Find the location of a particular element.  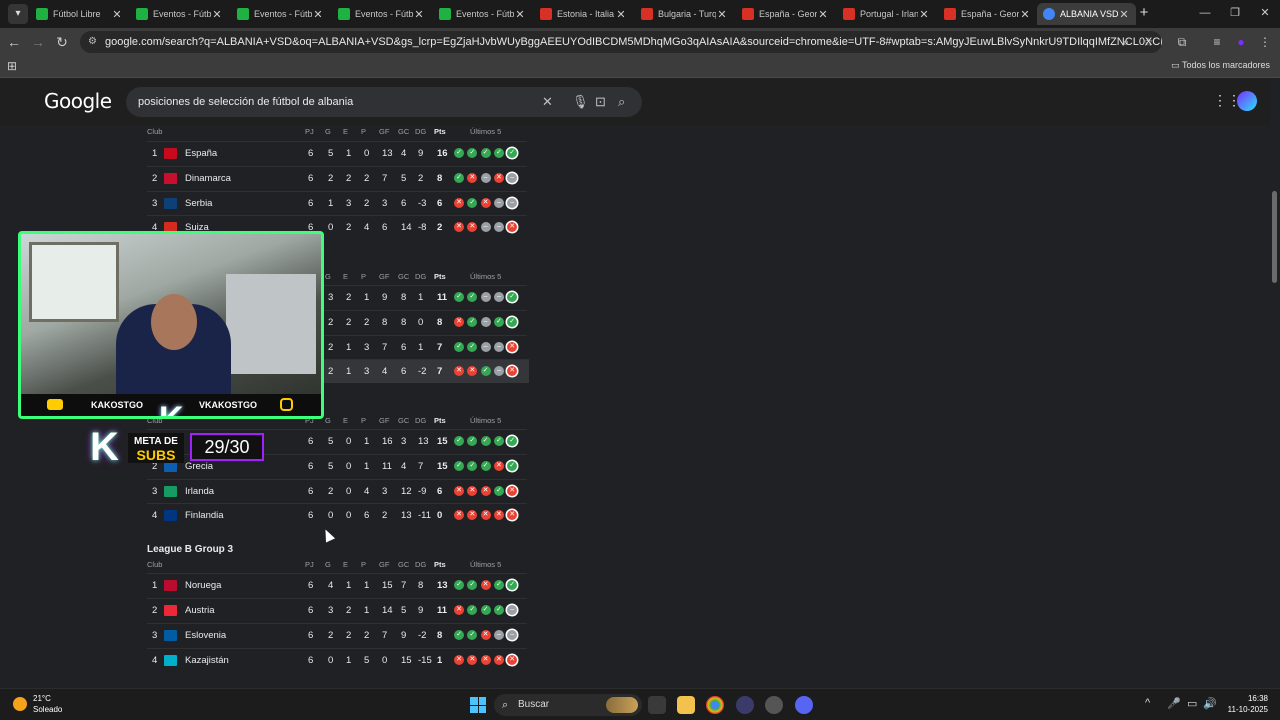

table-row: 1 España 6 5 1 0 13 4 9 16 ✓ ✓ ✓ ✓ ✓ is located at coordinates (337, 153).